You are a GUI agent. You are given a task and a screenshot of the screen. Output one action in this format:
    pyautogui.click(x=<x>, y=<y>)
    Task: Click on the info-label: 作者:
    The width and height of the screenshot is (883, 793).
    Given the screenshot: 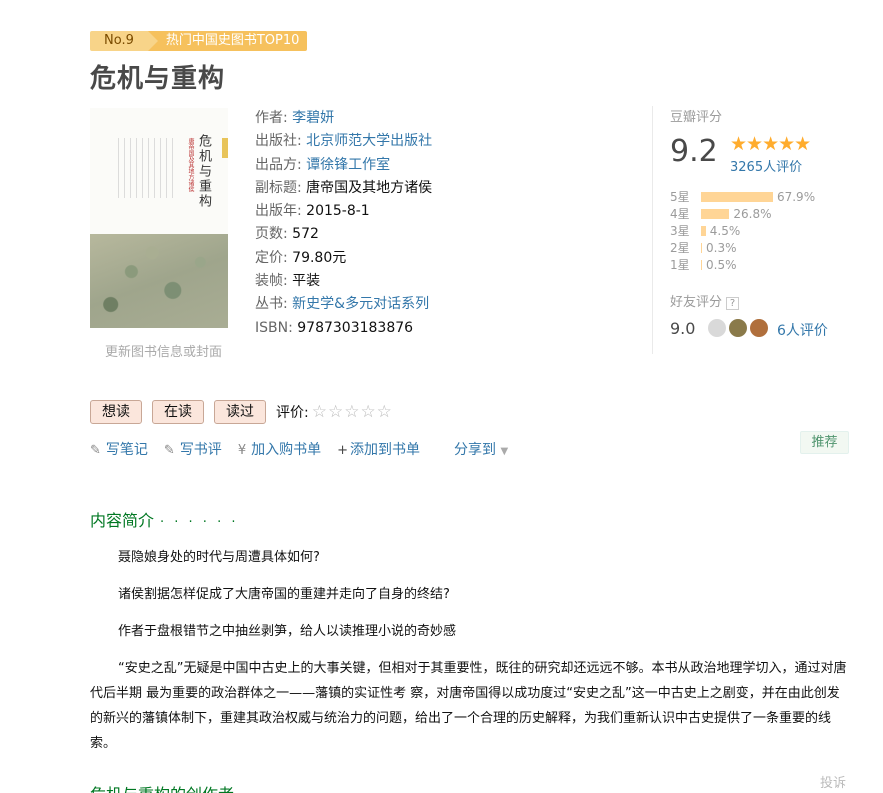 What is the action you would take?
    pyautogui.click(x=271, y=118)
    